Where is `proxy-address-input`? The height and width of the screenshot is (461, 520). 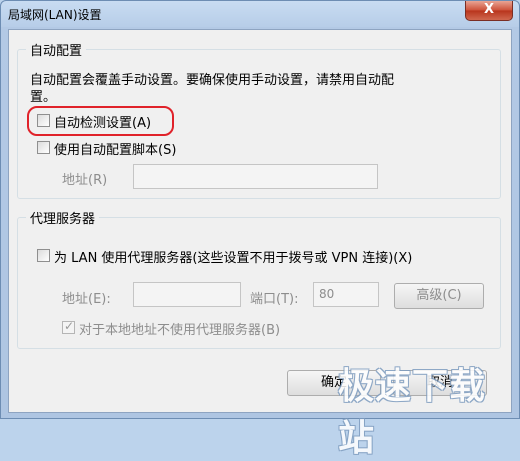 proxy-address-input is located at coordinates (187, 294).